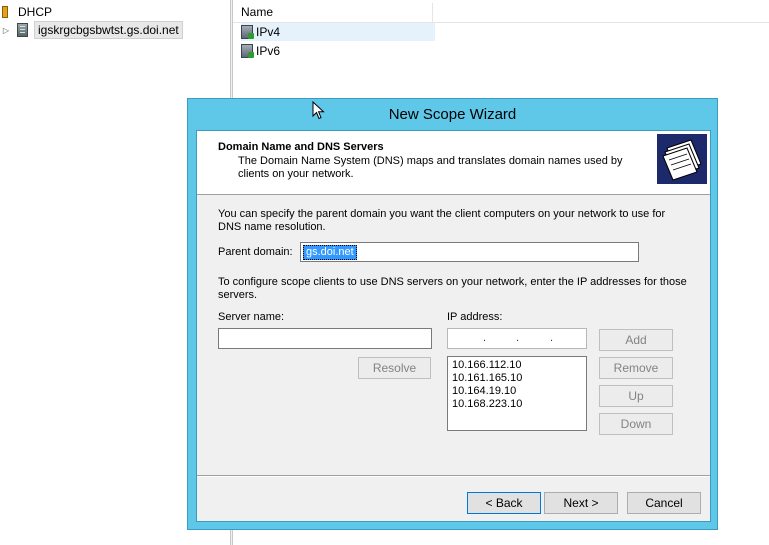 The width and height of the screenshot is (769, 545). I want to click on mouse-pointer-icon, so click(318, 110).